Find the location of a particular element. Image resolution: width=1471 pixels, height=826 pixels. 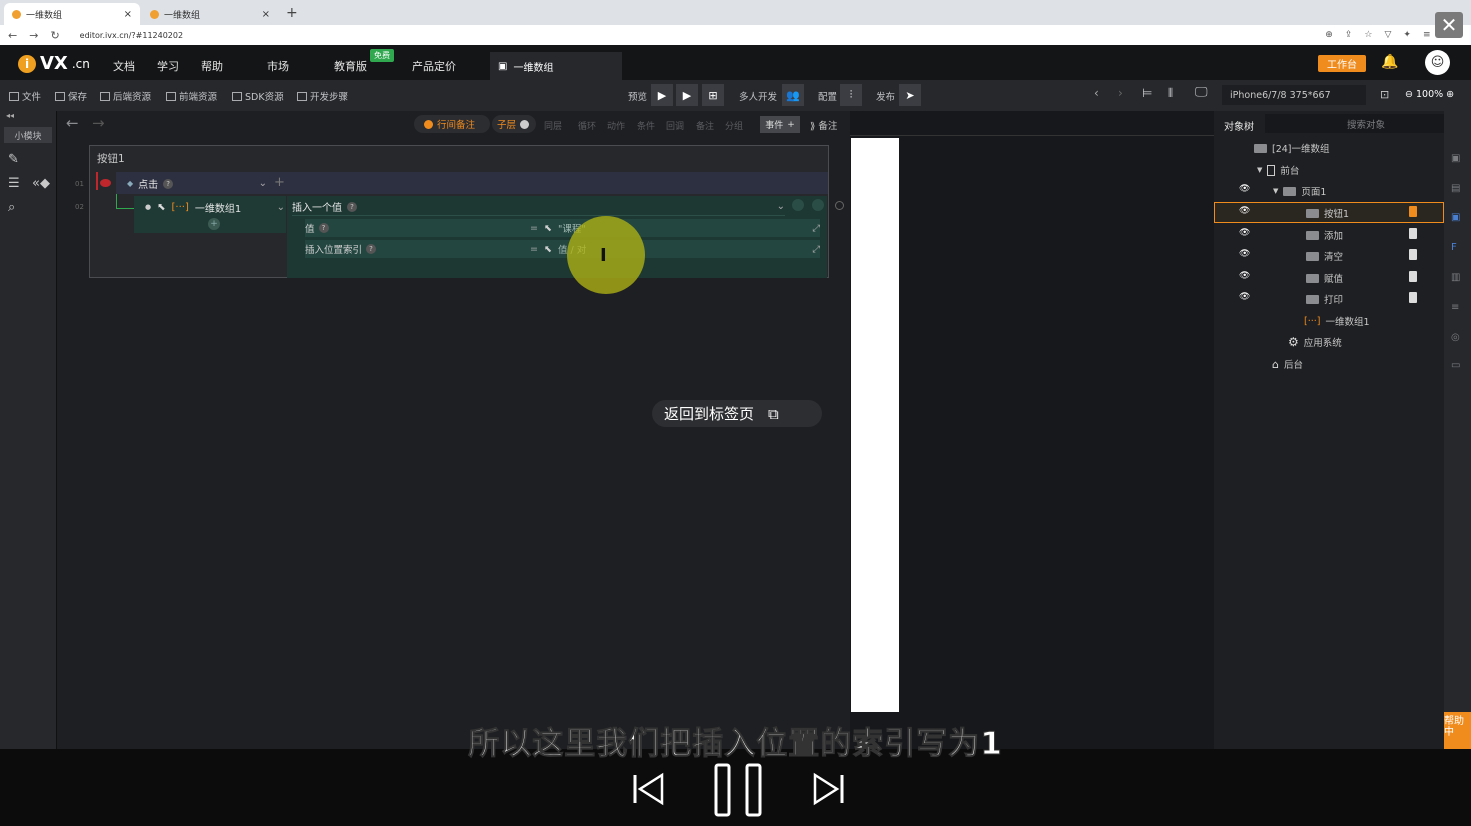

tree-node-project: [24]一维数组 is located at coordinates (1292, 148).